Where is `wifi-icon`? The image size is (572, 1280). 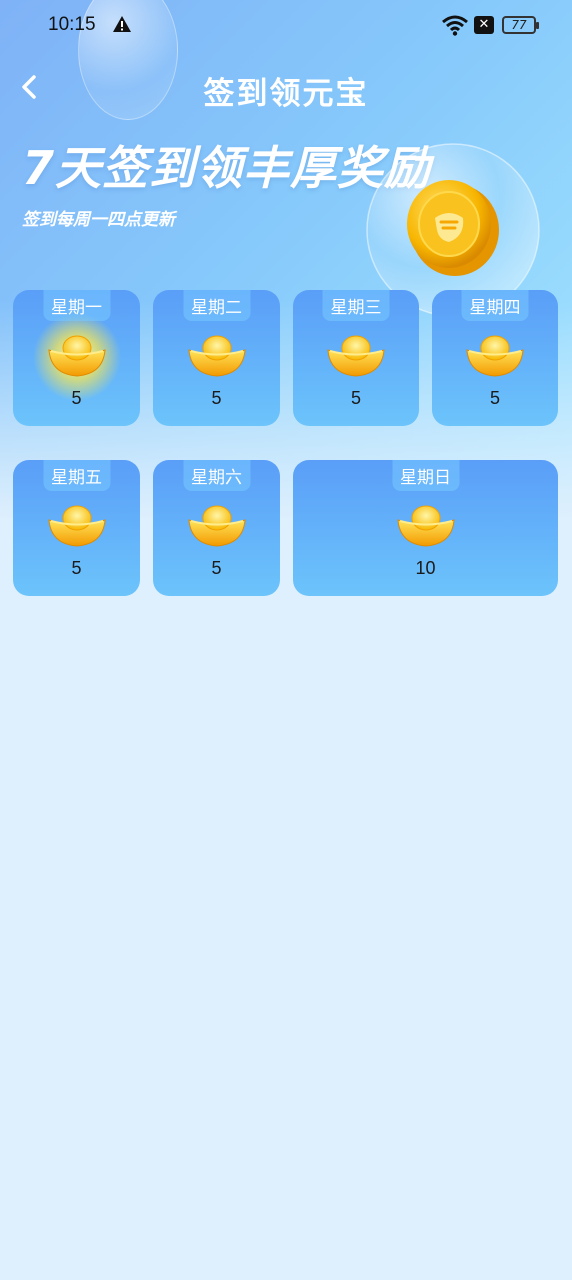
wifi-icon is located at coordinates (455, 25).